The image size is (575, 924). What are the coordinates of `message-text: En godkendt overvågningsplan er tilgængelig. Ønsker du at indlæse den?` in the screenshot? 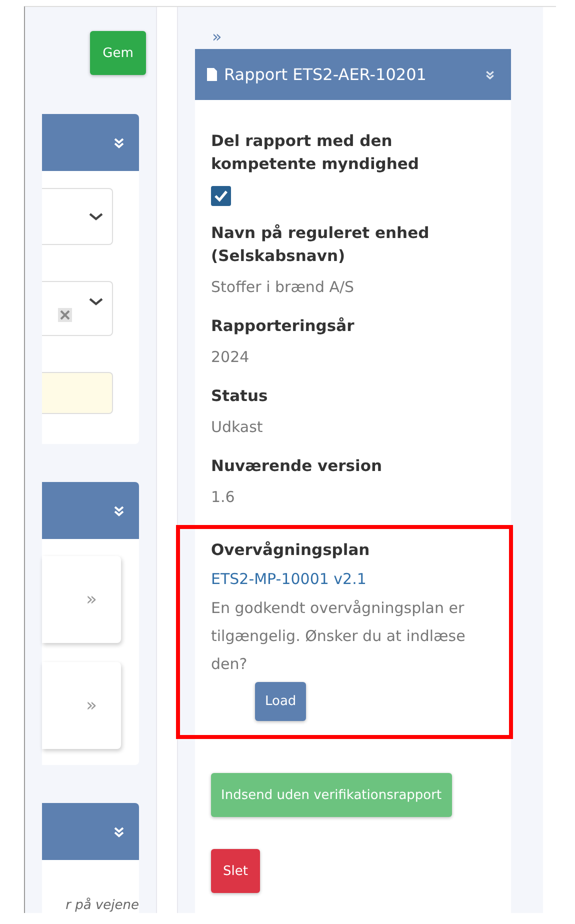 It's located at (338, 636).